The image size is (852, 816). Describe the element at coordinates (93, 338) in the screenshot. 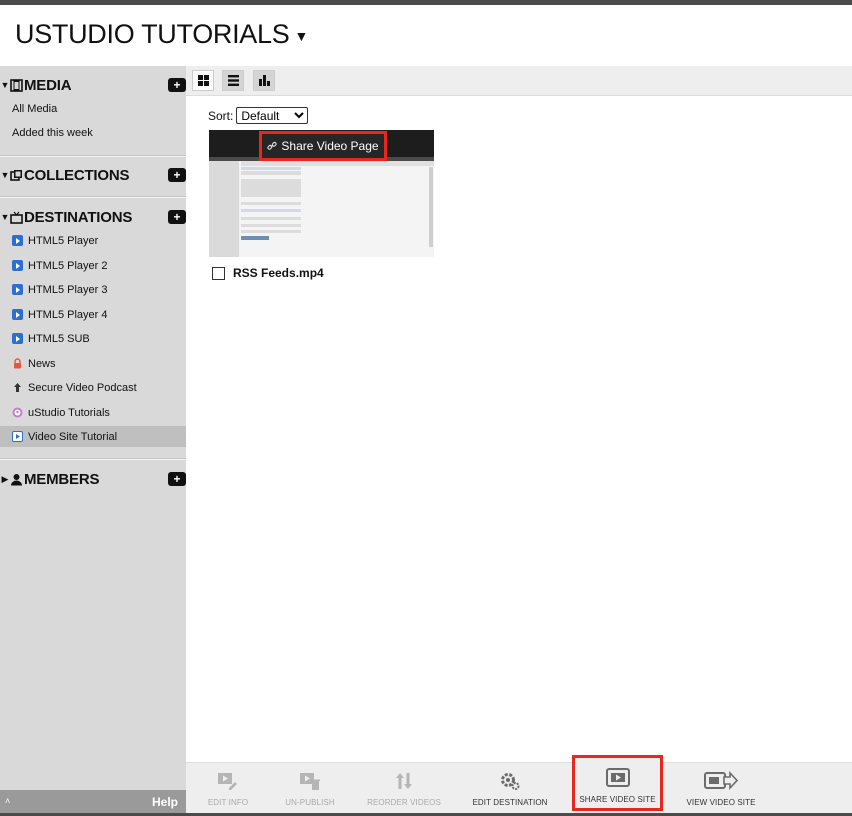

I see `sidebar-item-html5-sub: HTML5 SUB` at that location.